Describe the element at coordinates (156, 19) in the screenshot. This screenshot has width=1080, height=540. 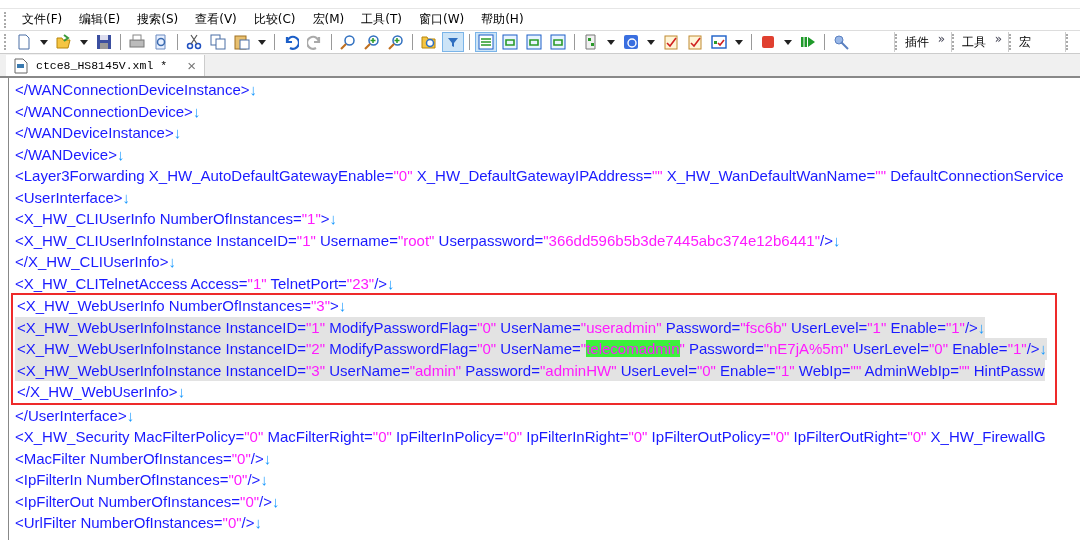
I see `menu-item: 搜索(S)` at that location.